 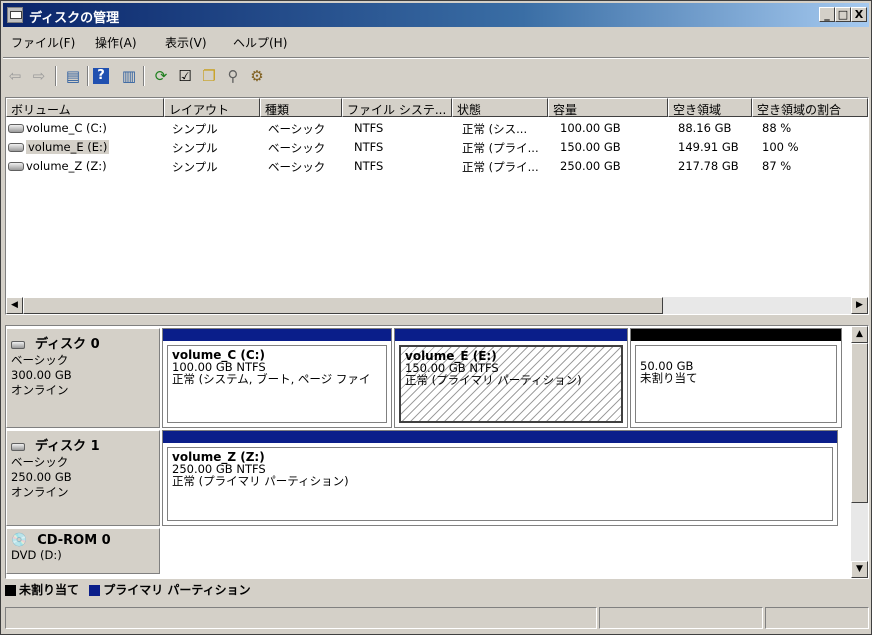 What do you see at coordinates (85, 107) in the screenshot?
I see `column-header-volume: ボリューム` at bounding box center [85, 107].